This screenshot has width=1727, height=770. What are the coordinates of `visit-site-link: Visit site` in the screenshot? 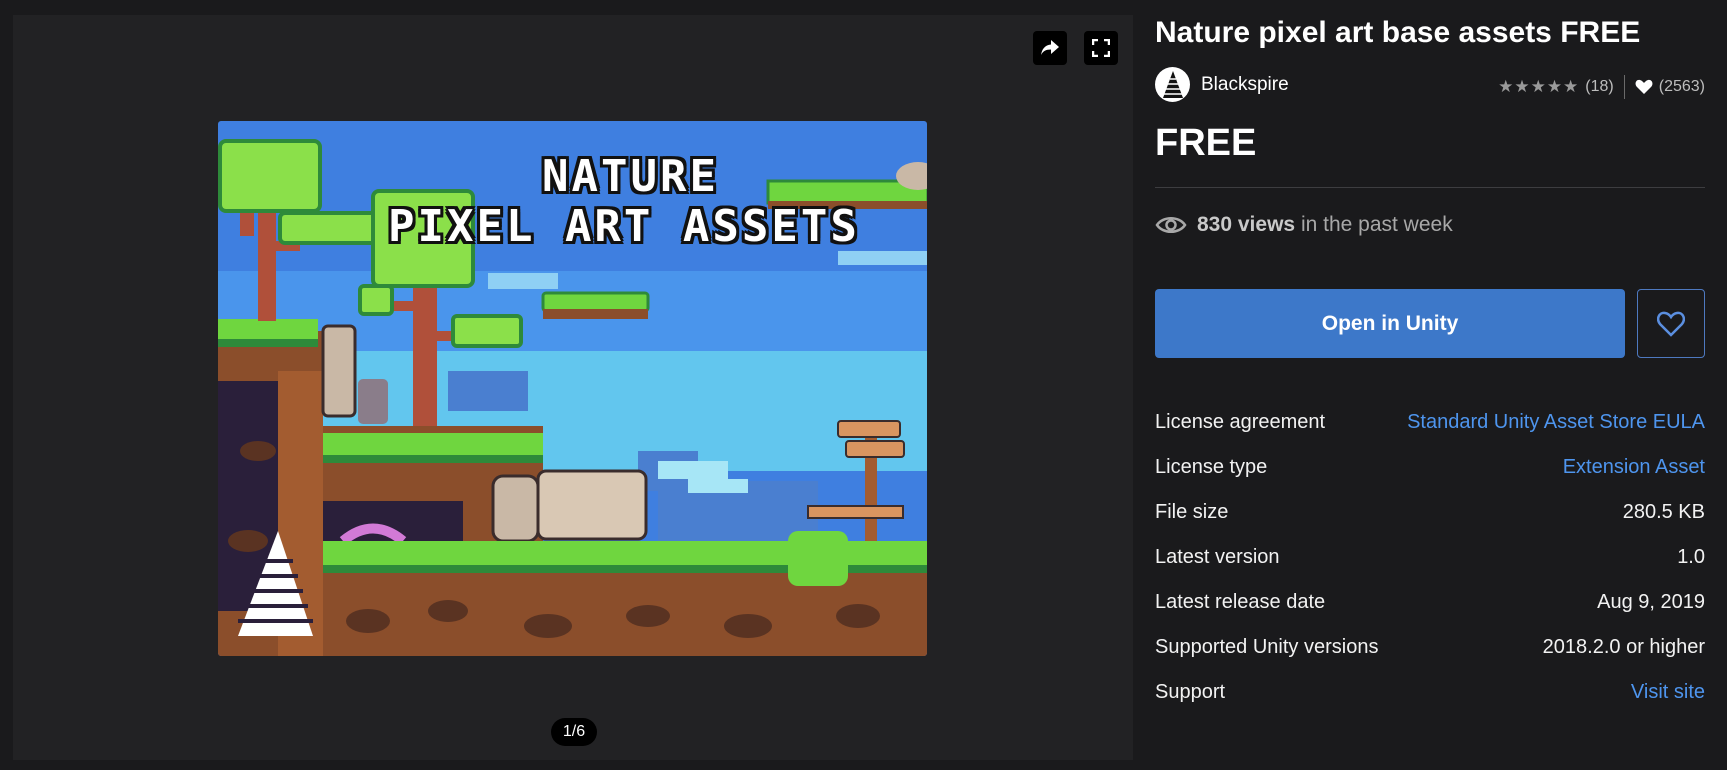 It's located at (1668, 692).